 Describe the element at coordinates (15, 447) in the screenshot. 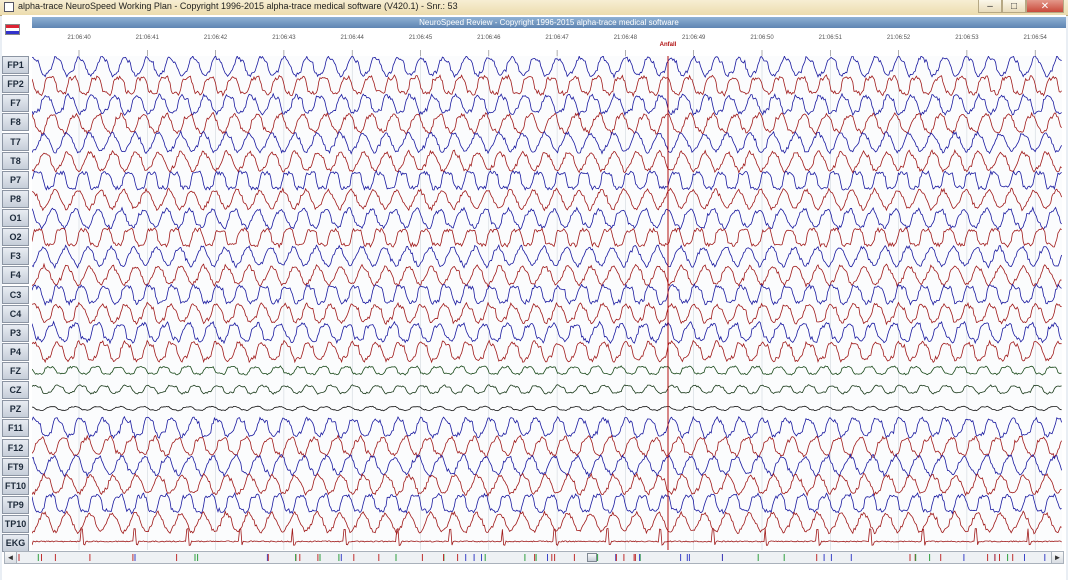

I see `channel-label-f12: F12` at that location.